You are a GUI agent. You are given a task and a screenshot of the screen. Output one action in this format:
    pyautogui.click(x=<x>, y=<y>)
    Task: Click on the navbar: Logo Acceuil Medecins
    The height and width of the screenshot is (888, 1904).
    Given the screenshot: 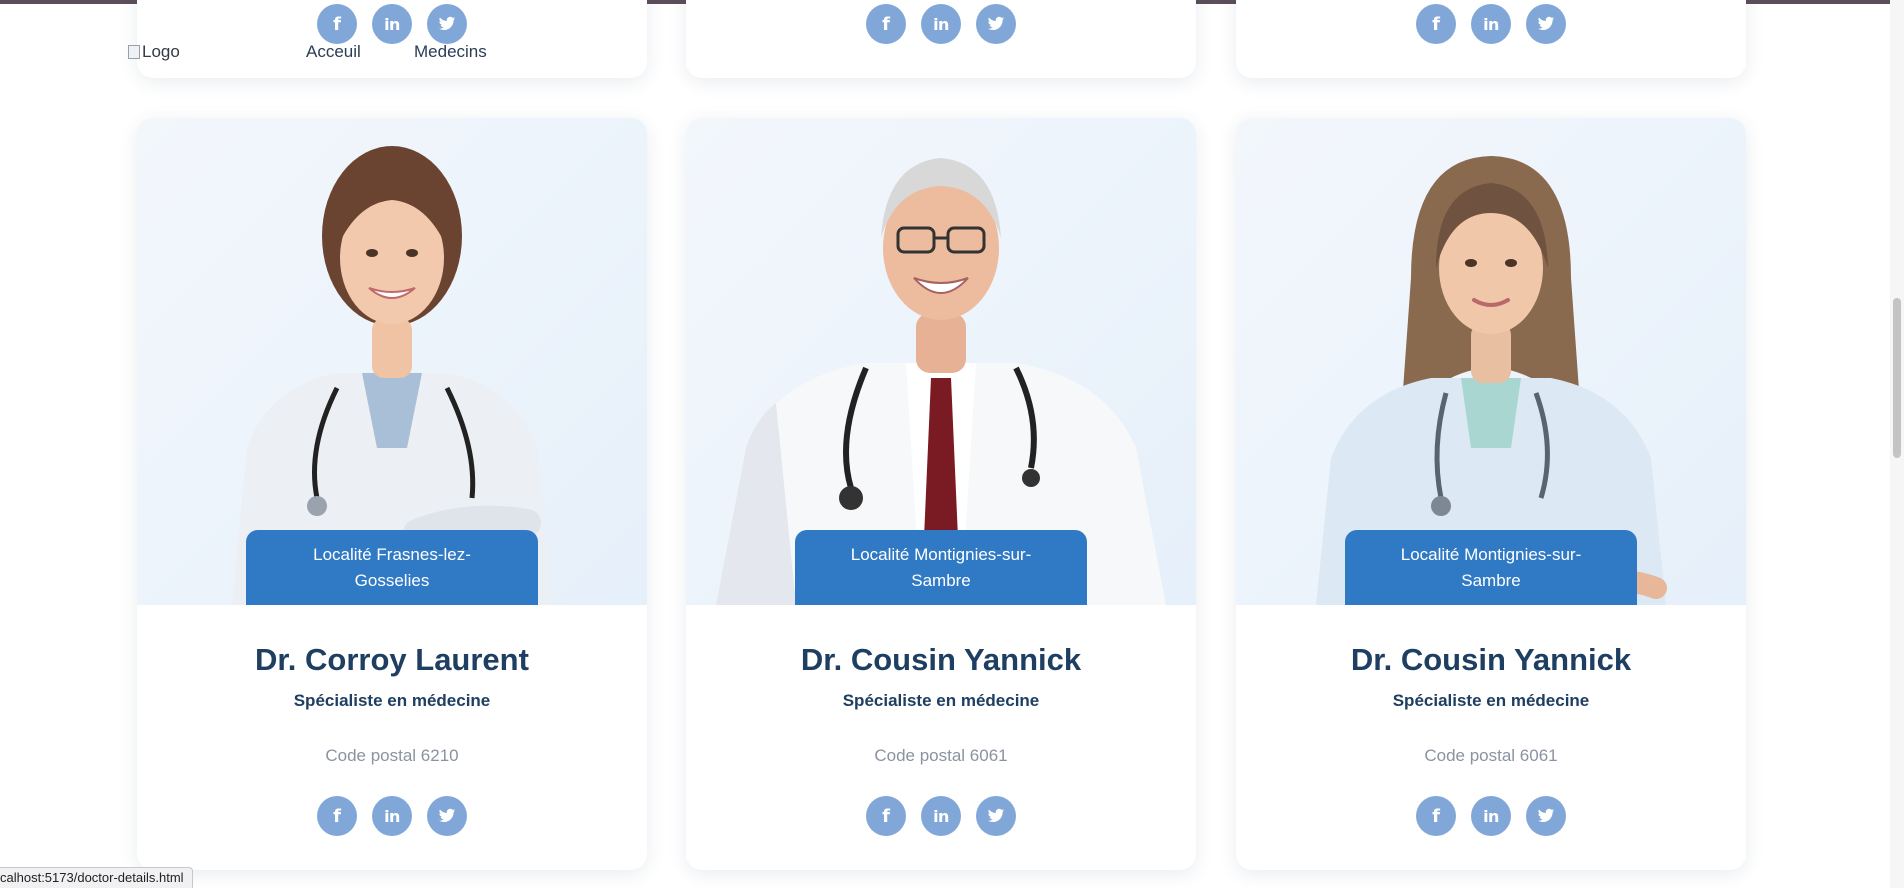 What is the action you would take?
    pyautogui.click(x=300, y=53)
    